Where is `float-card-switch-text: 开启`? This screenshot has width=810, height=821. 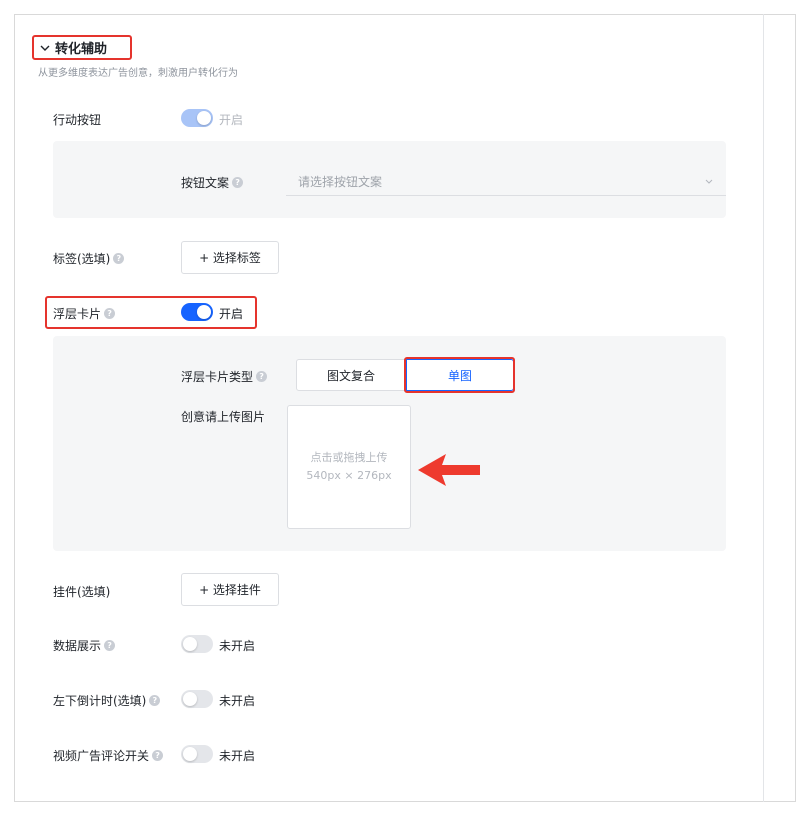
float-card-switch-text: 开启 is located at coordinates (231, 314).